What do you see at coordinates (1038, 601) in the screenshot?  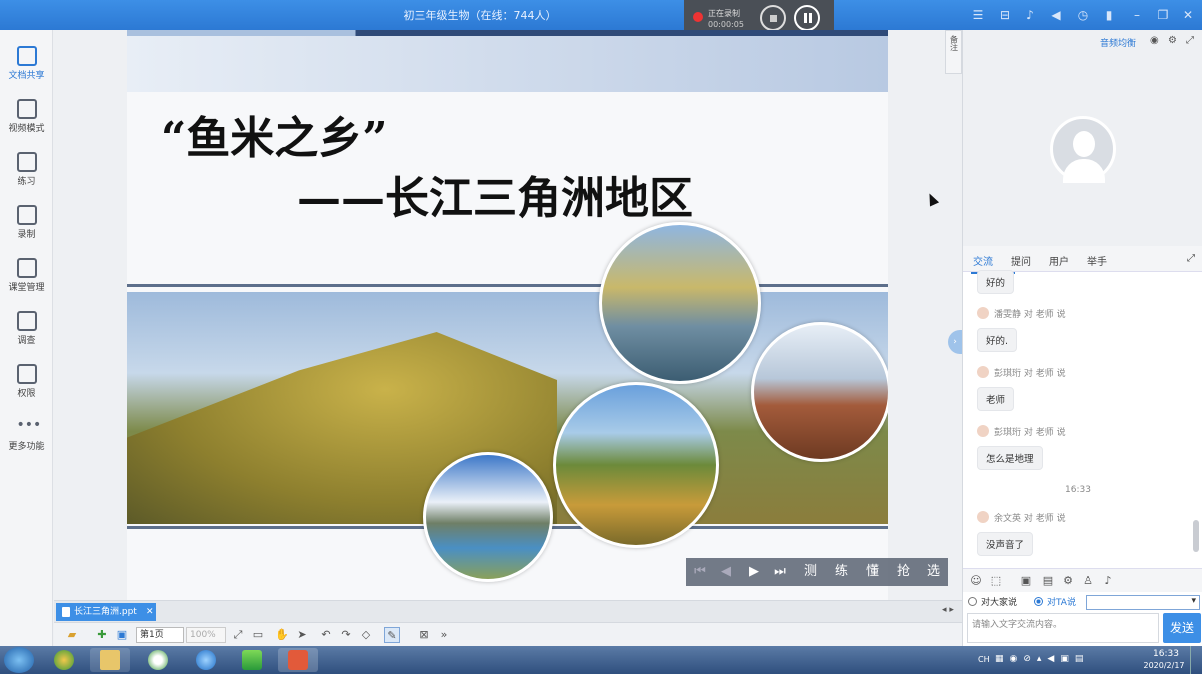 I see `to-ta-radio` at bounding box center [1038, 601].